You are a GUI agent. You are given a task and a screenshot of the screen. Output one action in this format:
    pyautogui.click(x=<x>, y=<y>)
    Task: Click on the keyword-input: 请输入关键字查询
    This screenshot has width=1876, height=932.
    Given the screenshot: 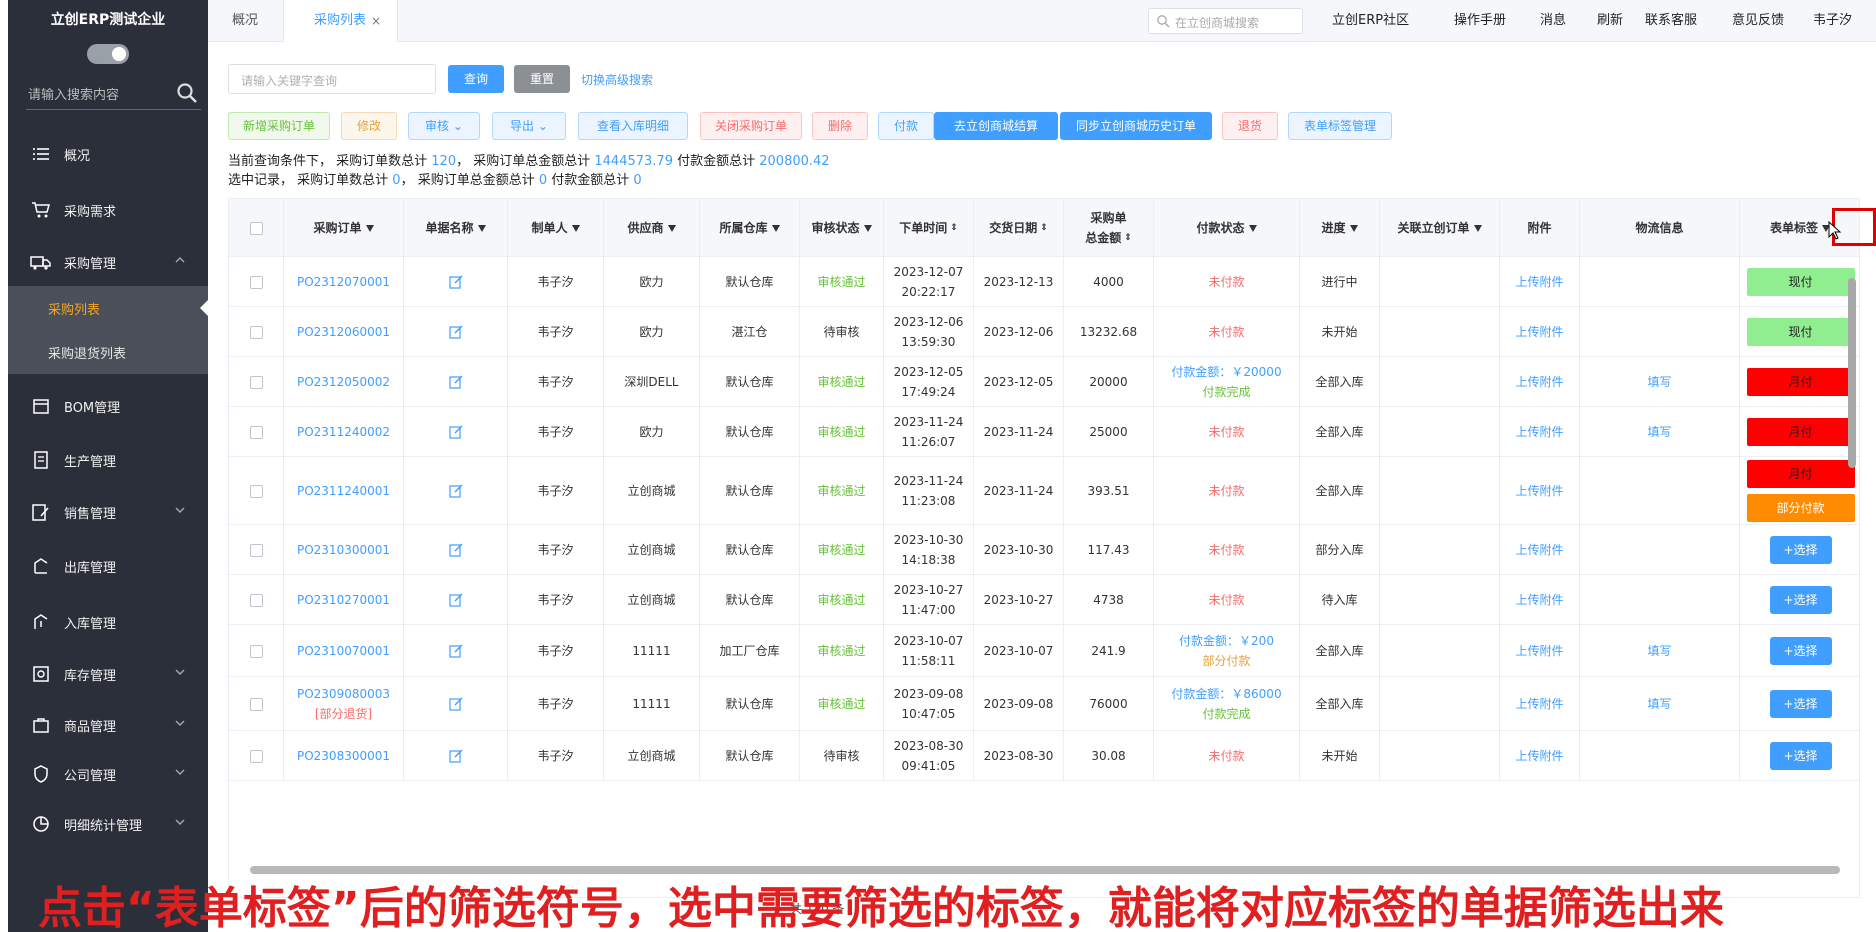 What is the action you would take?
    pyautogui.click(x=332, y=79)
    